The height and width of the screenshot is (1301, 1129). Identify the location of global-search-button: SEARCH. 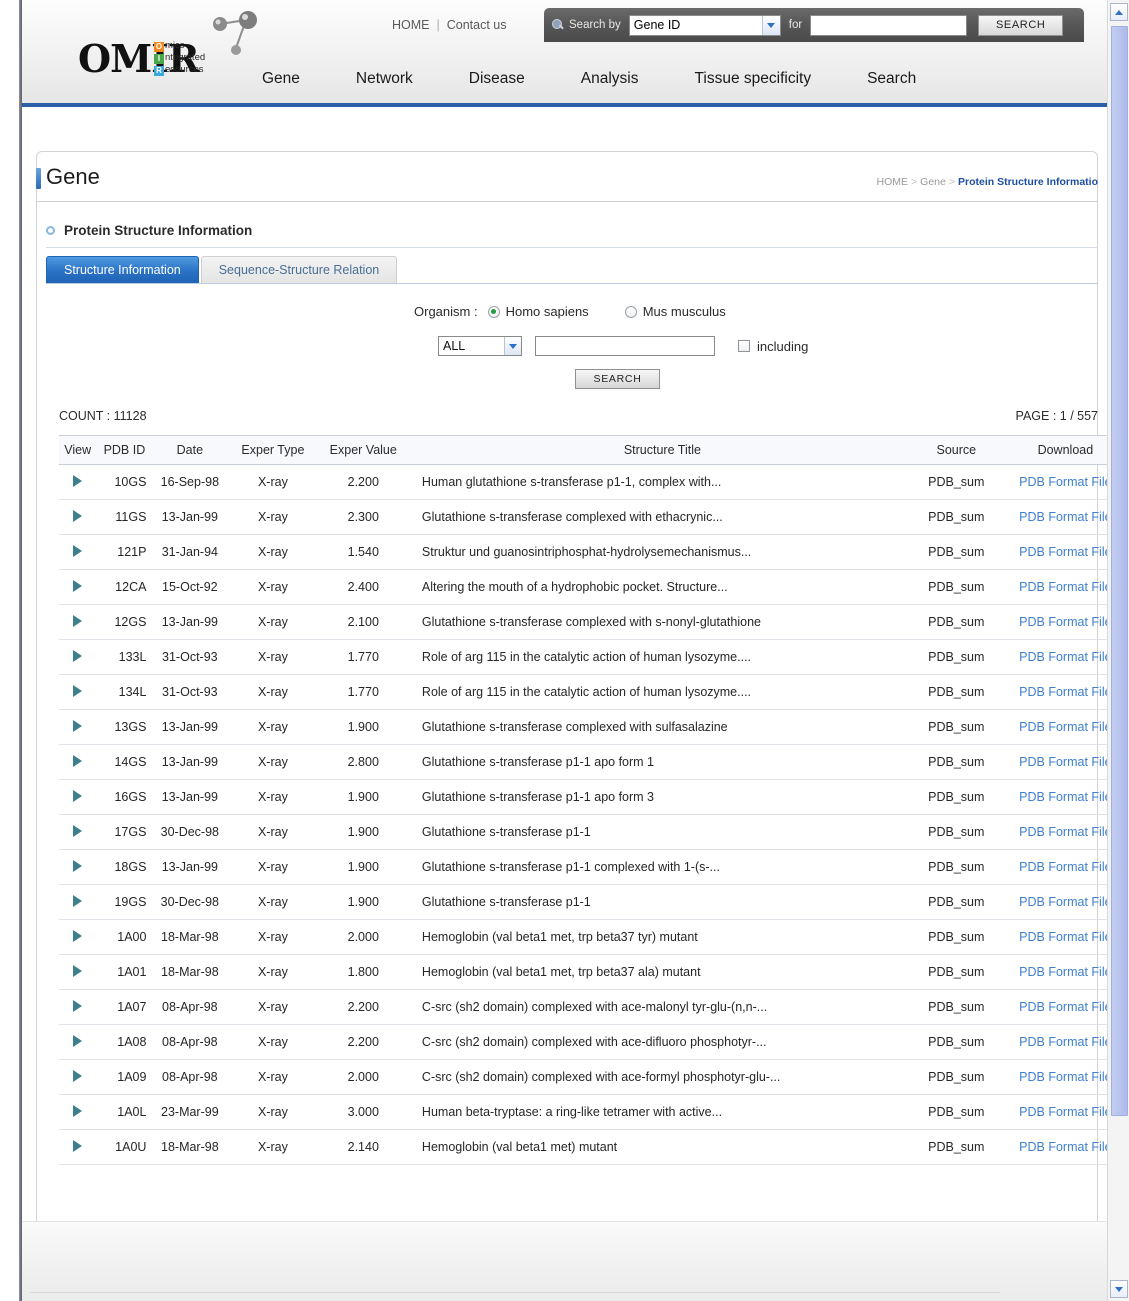
(1021, 25).